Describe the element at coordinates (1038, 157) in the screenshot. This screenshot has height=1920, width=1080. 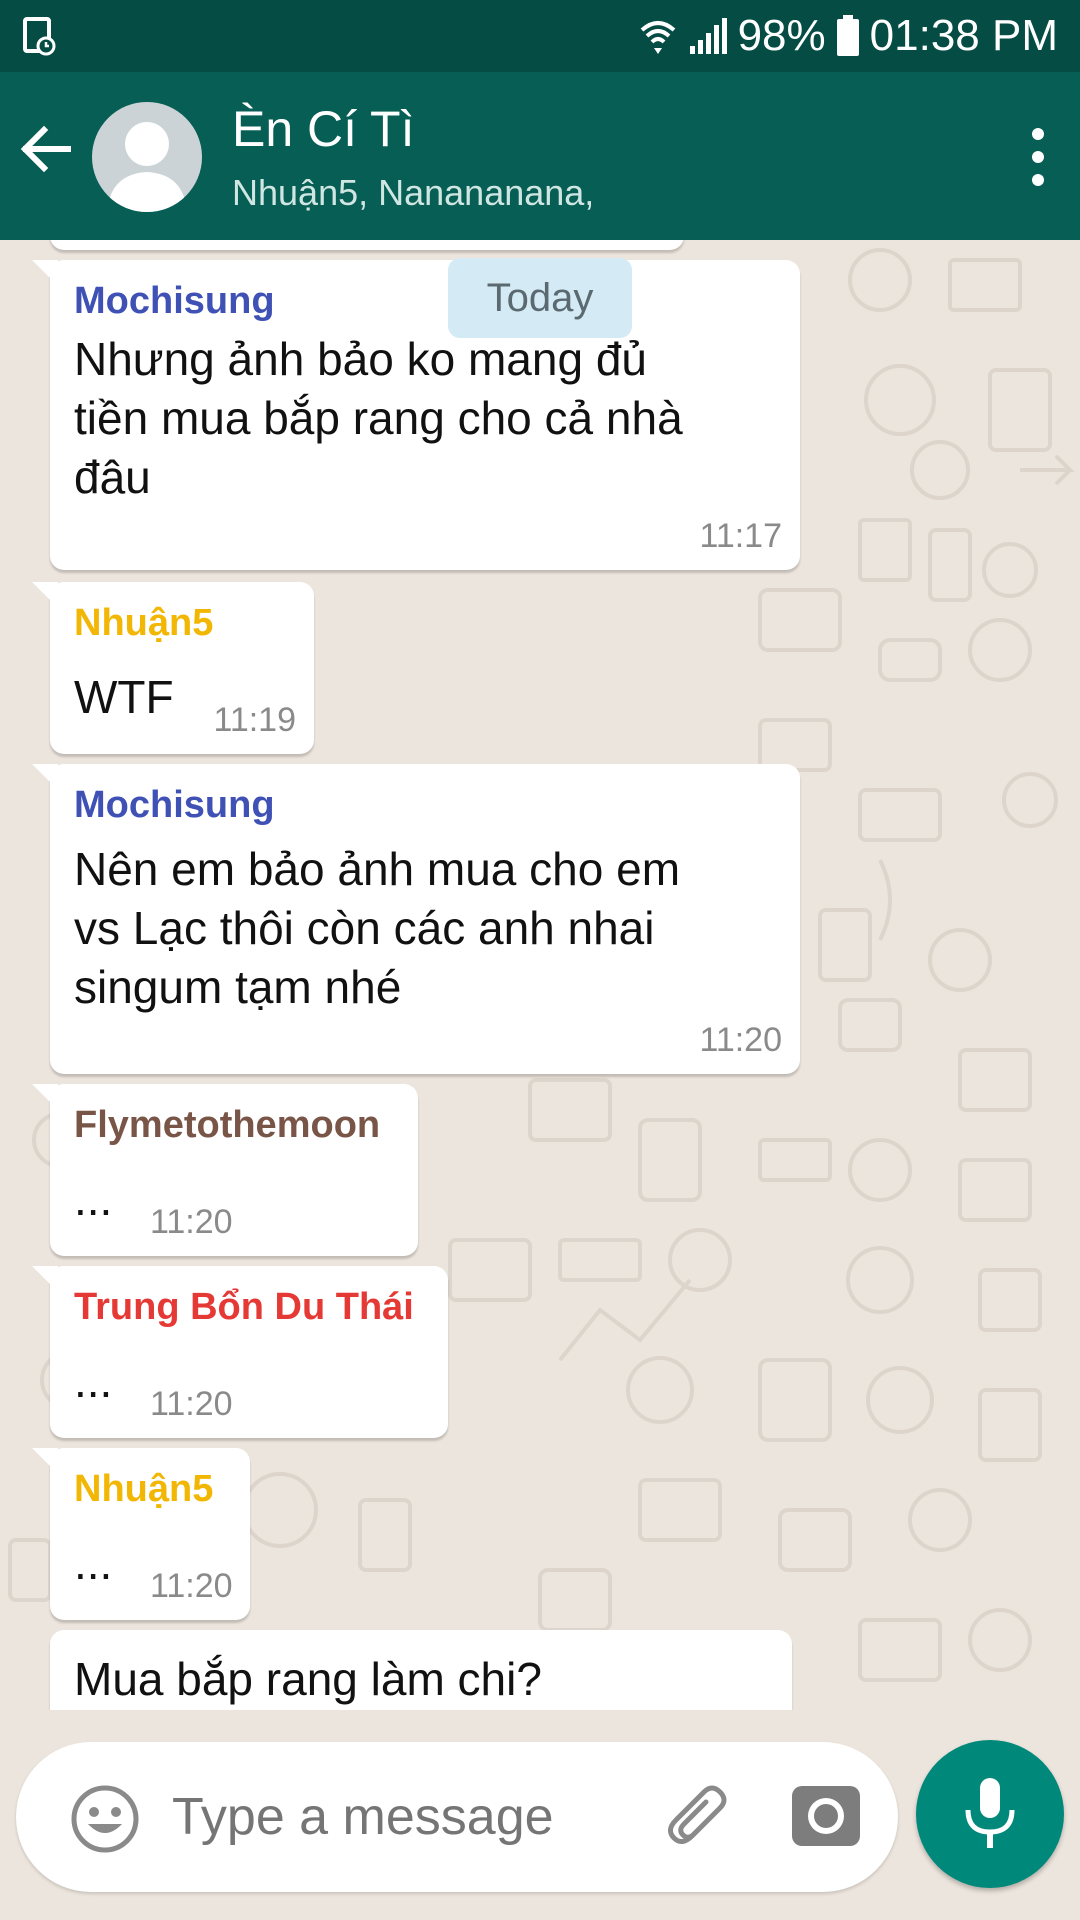
I see `more-vert-icon` at that location.